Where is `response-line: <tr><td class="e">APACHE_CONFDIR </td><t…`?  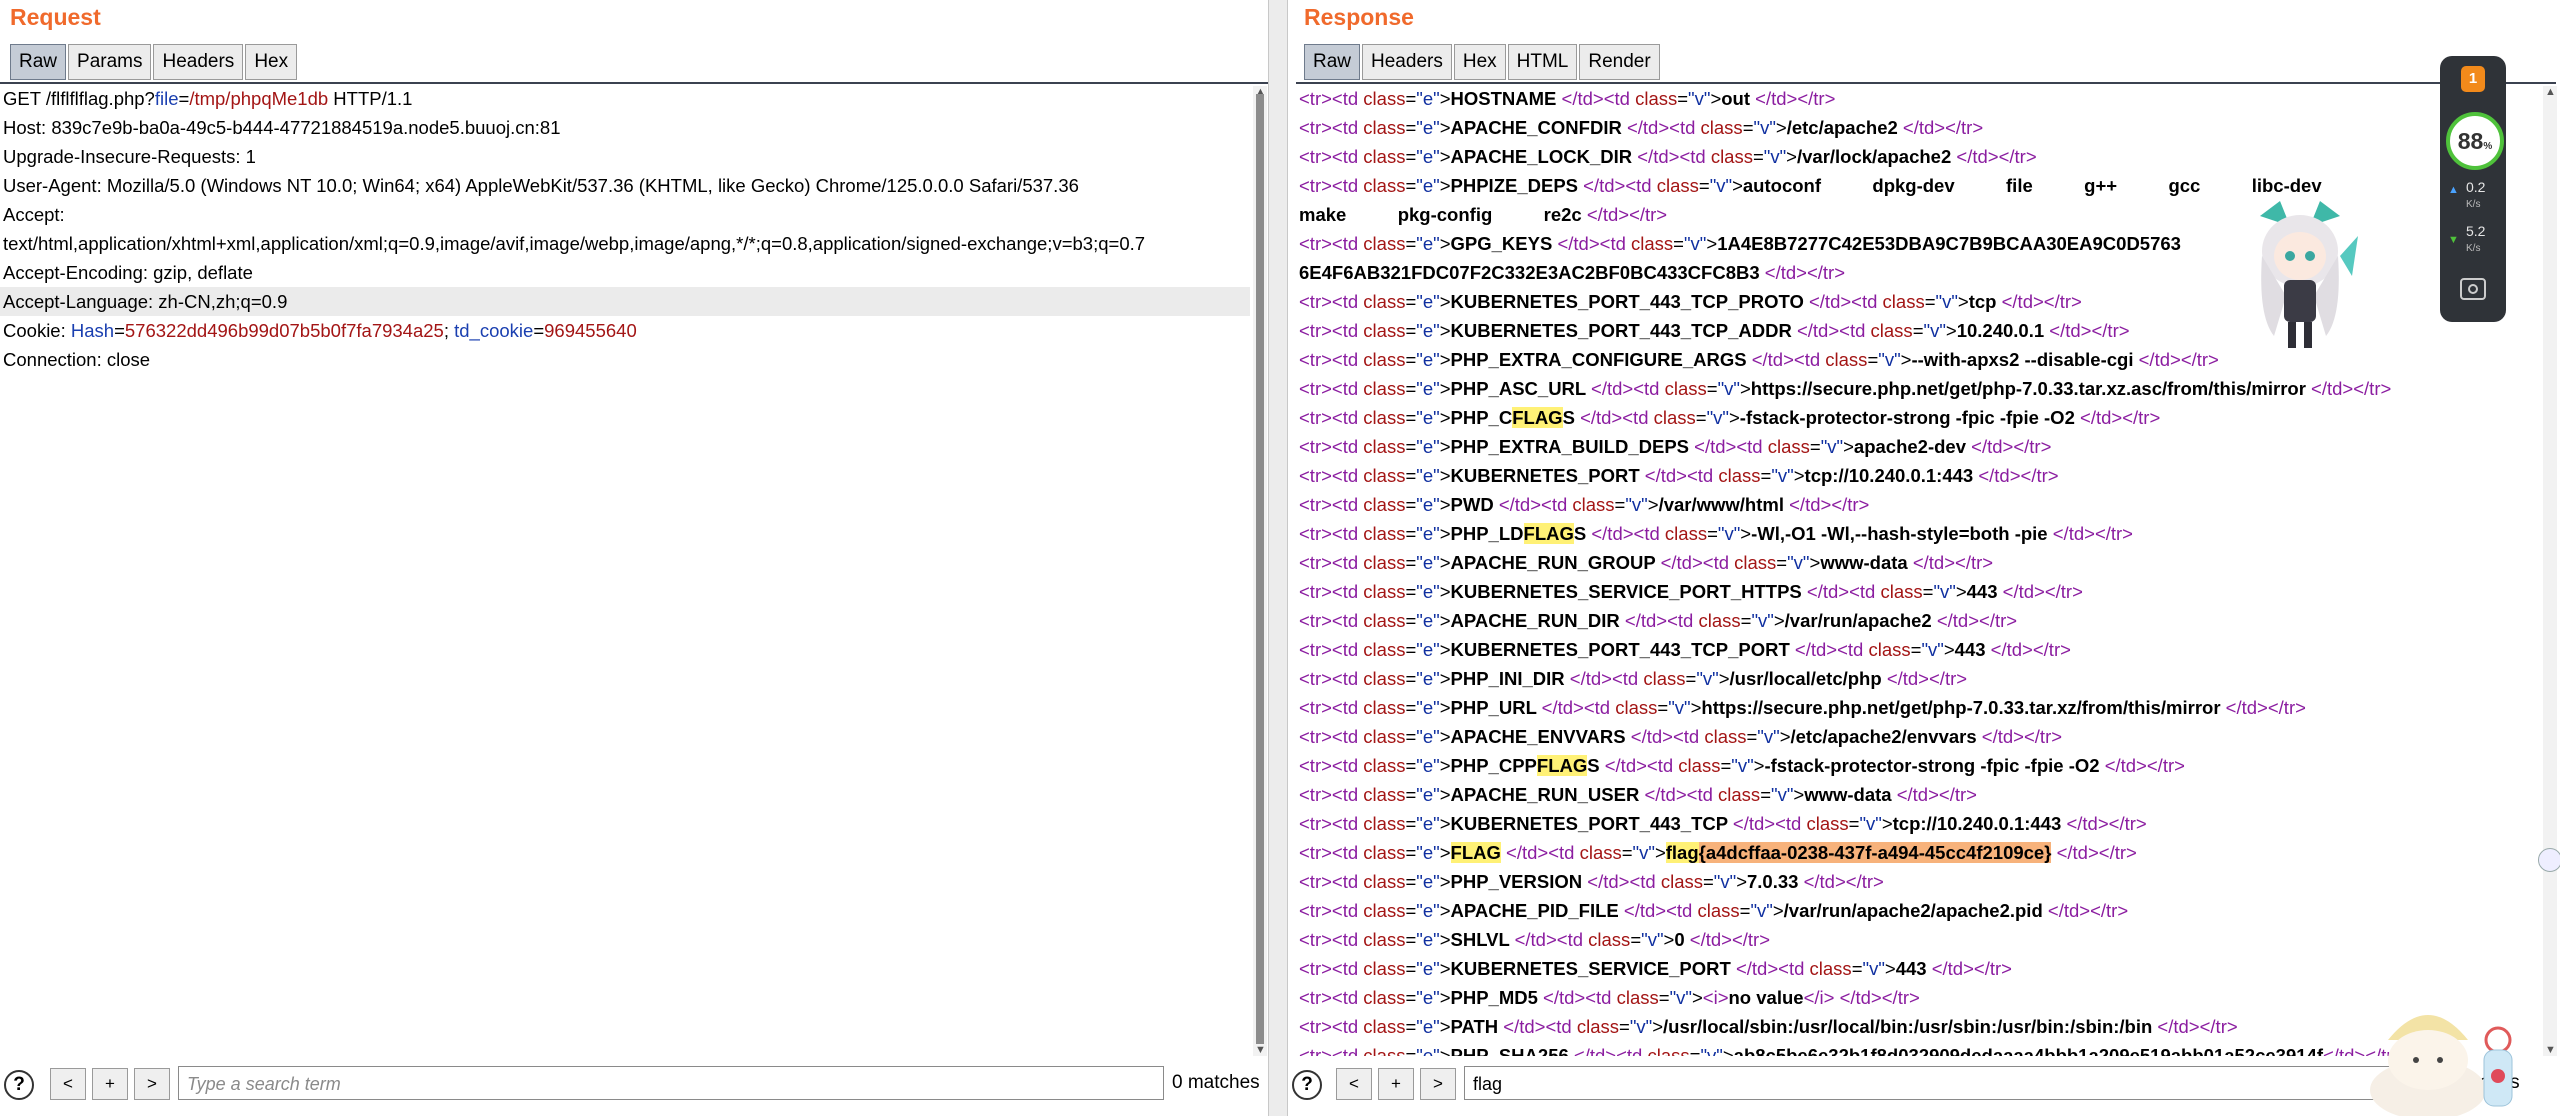 response-line: <tr><td class="e">APACHE_CONFDIR </td><t… is located at coordinates (1641, 127).